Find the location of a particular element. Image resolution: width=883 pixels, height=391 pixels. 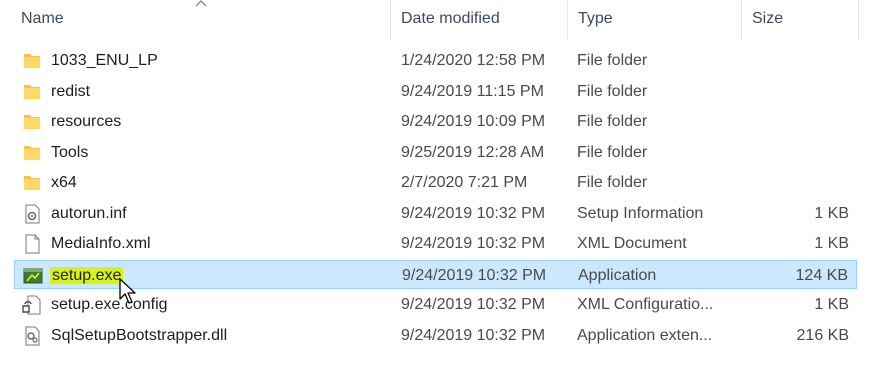

file-name-highlight: setup.exe is located at coordinates (87, 275).